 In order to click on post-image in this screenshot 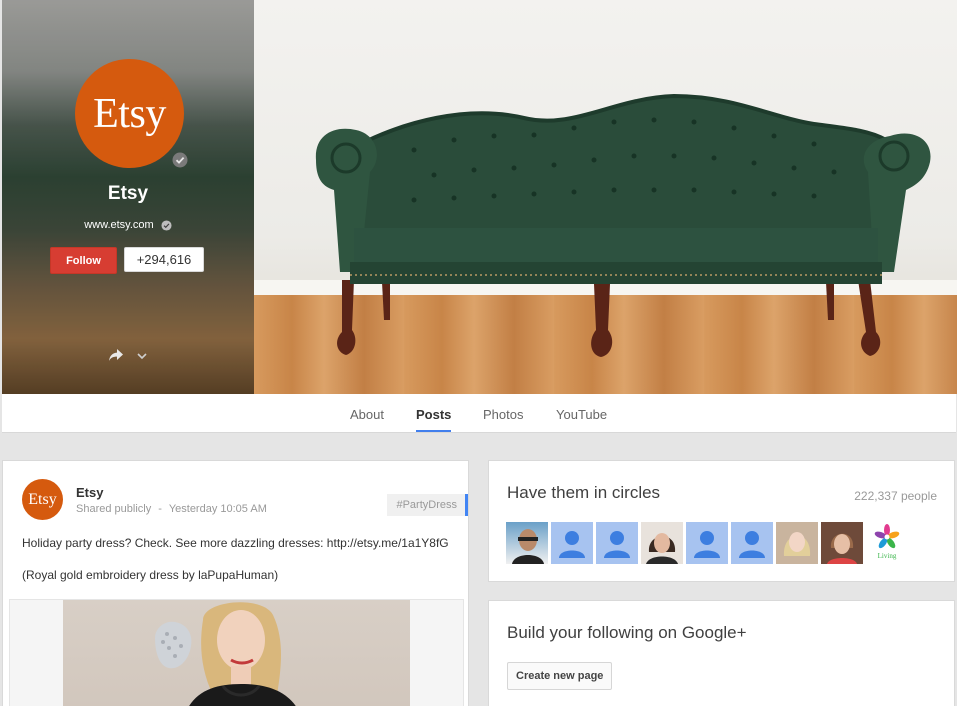, I will do `click(236, 653)`.